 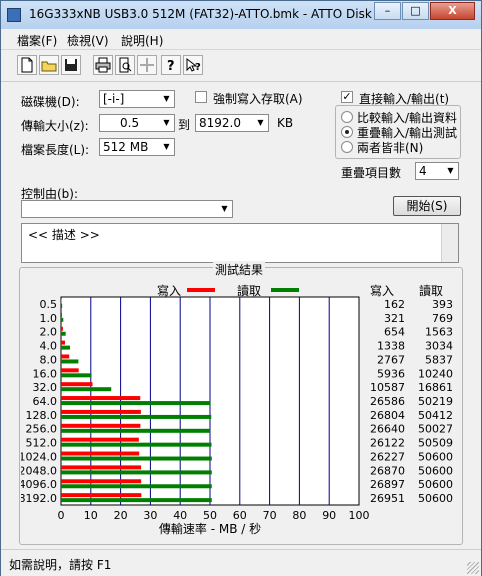 I want to click on write-value-label: 26586, so click(x=387, y=401).